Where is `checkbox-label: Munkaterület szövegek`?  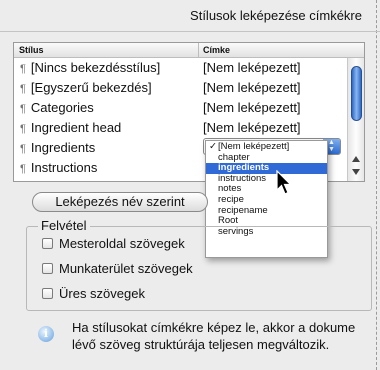
checkbox-label: Munkaterület szövegek is located at coordinates (126, 268).